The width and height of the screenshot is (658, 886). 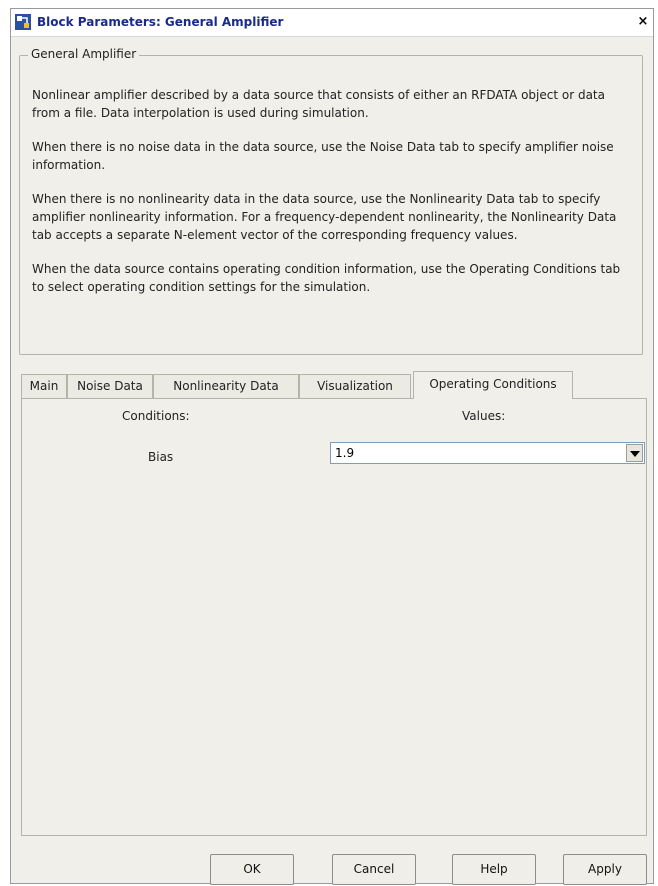 What do you see at coordinates (374, 869) in the screenshot?
I see `cancel-button: Cancel` at bounding box center [374, 869].